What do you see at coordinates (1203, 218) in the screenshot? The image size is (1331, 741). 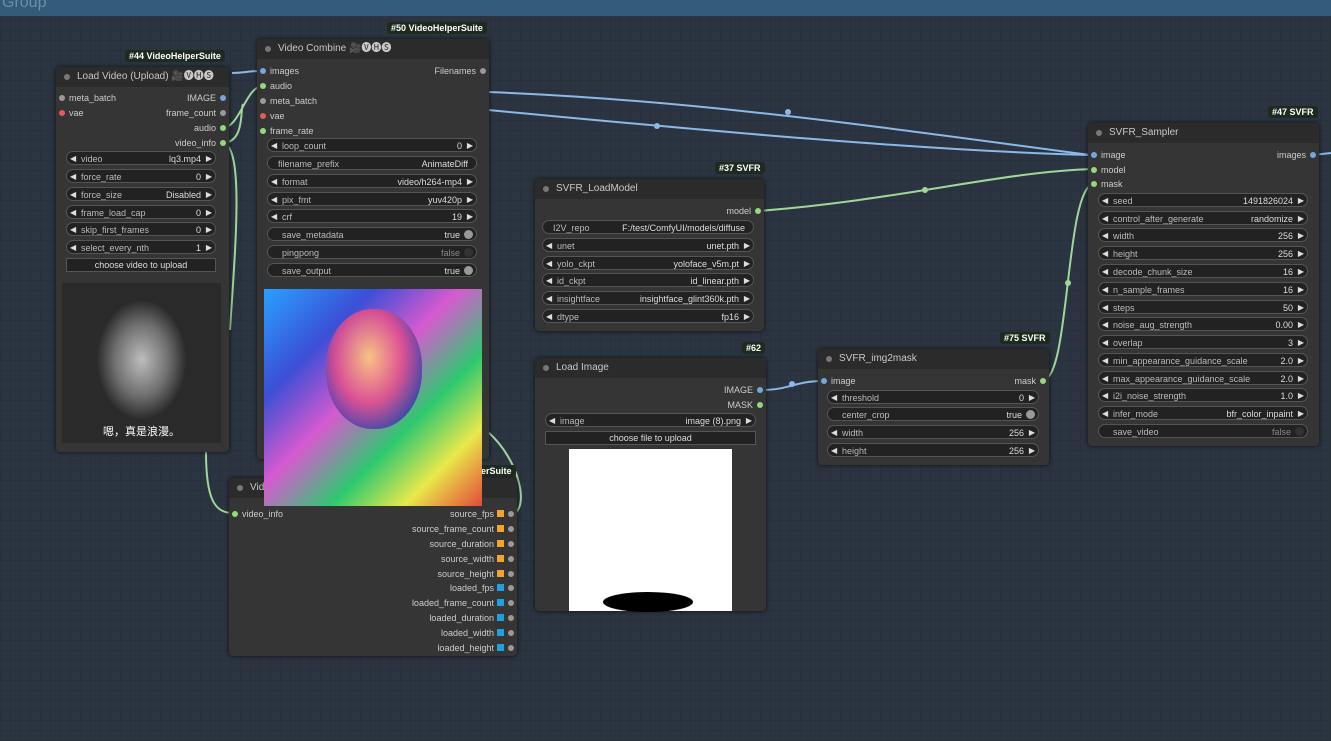 I see `widget-control-after-generate: ◀ control_after_generate randomize ▶` at bounding box center [1203, 218].